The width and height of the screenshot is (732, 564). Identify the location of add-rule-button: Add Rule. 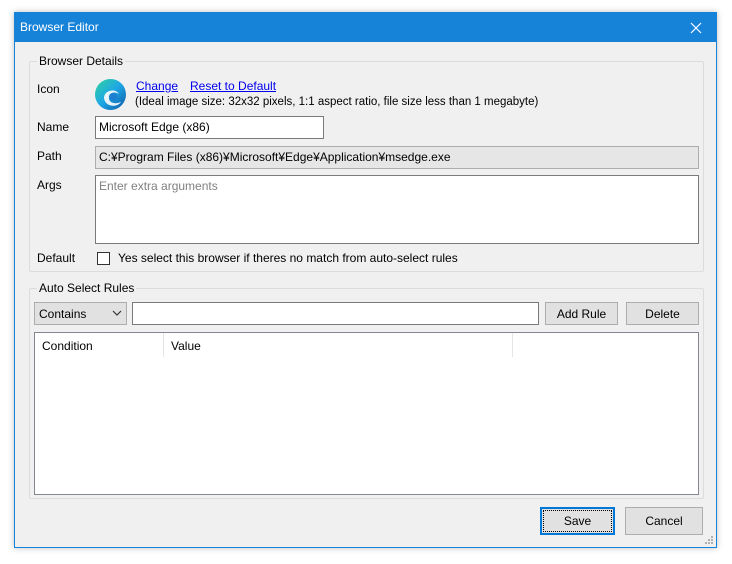
(581, 313).